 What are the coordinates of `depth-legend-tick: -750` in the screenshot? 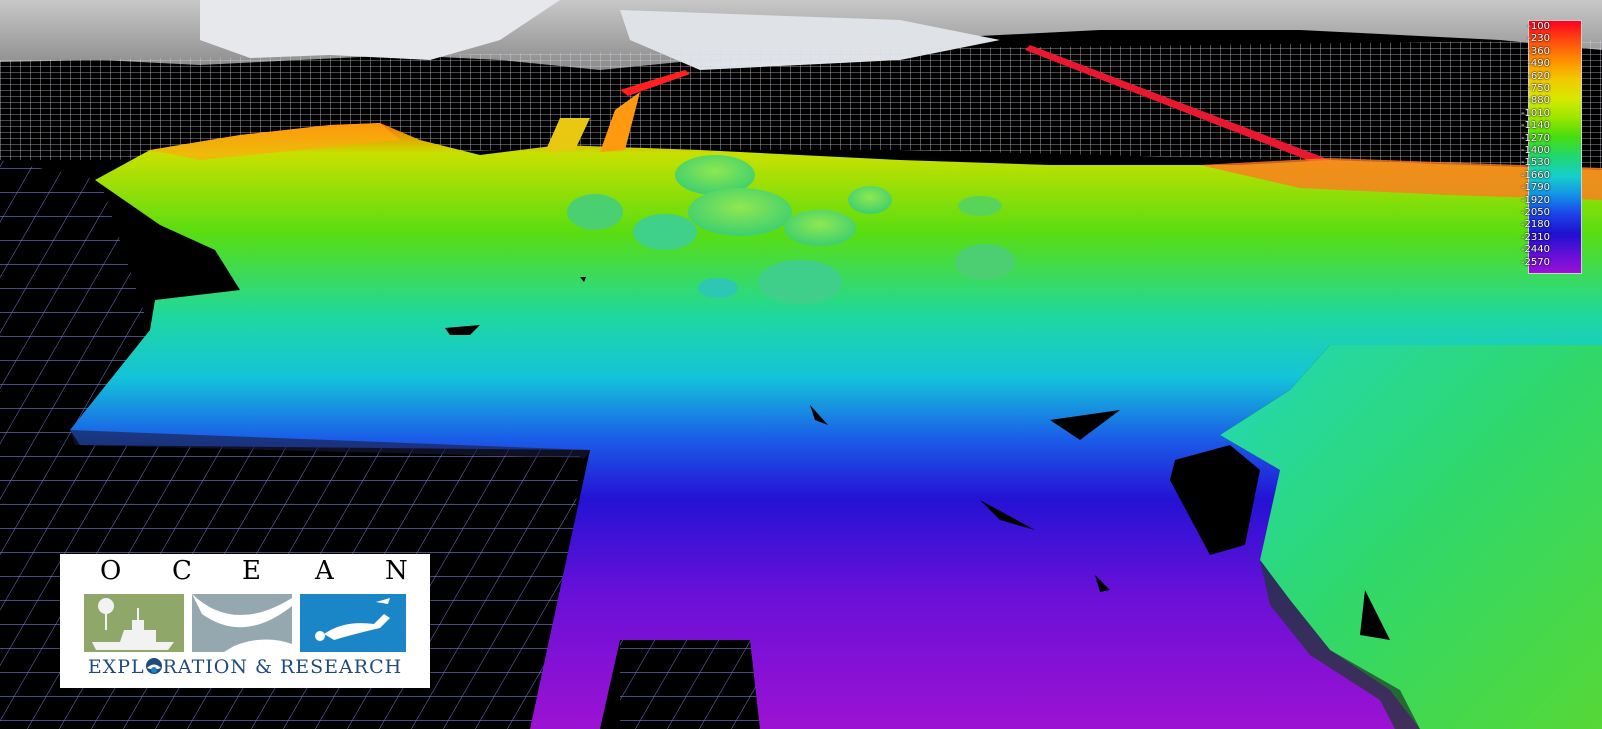 It's located at (1538, 88).